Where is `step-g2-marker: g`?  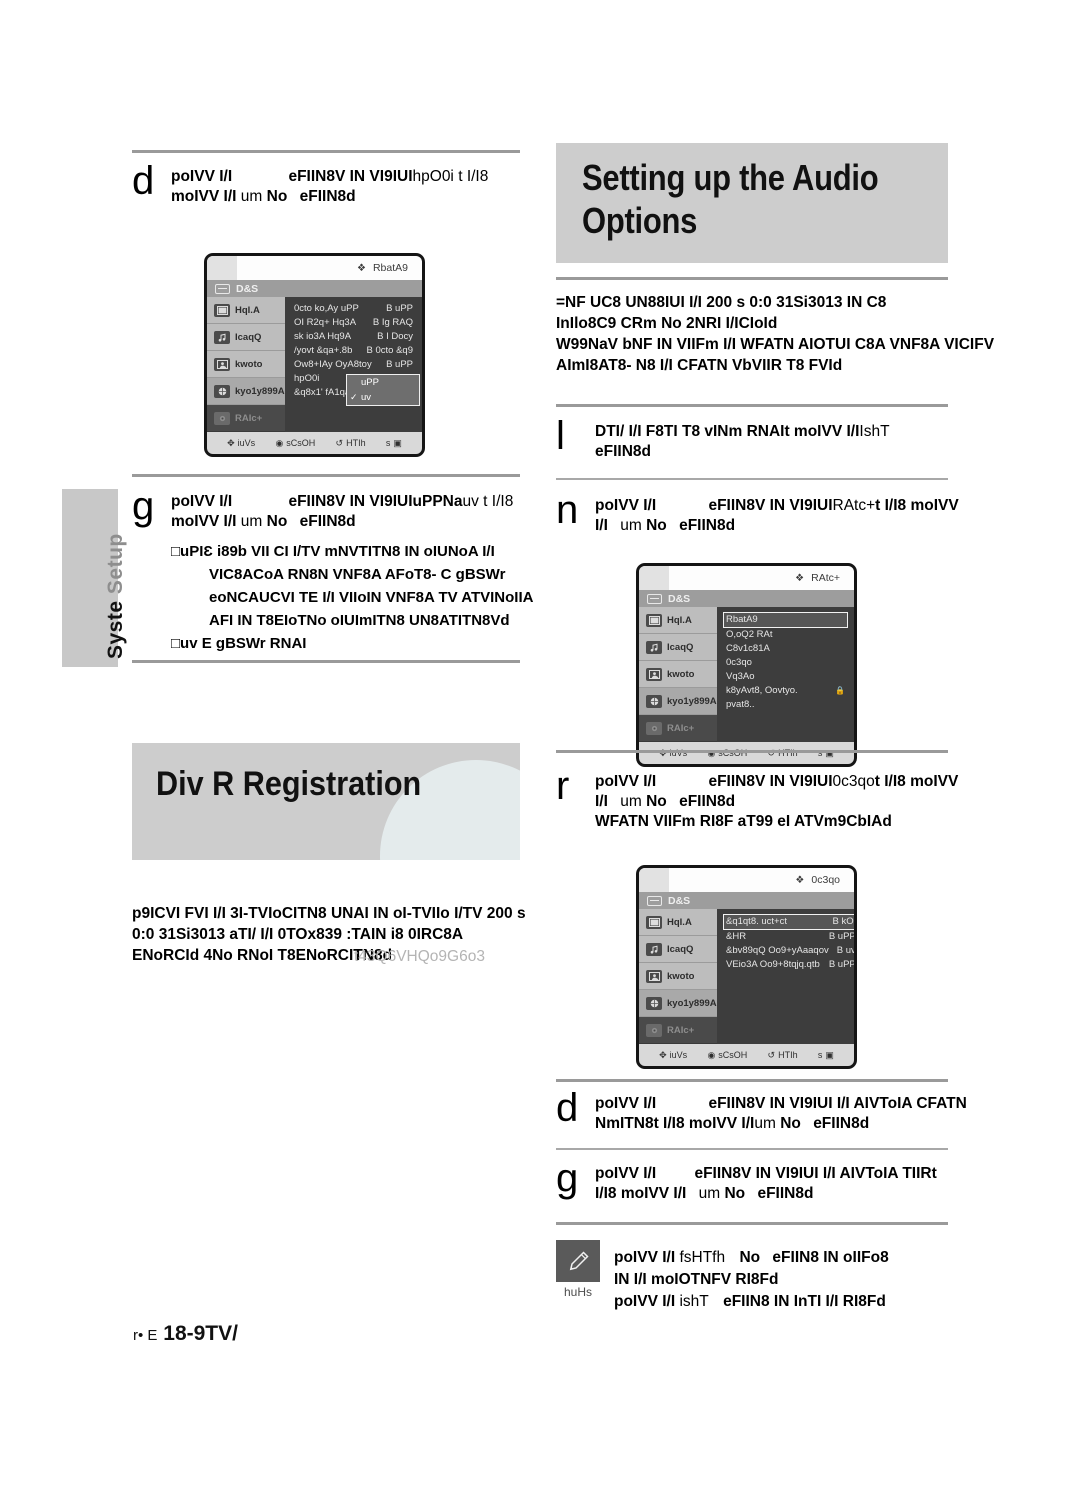
step-g2-marker: g is located at coordinates (567, 1178).